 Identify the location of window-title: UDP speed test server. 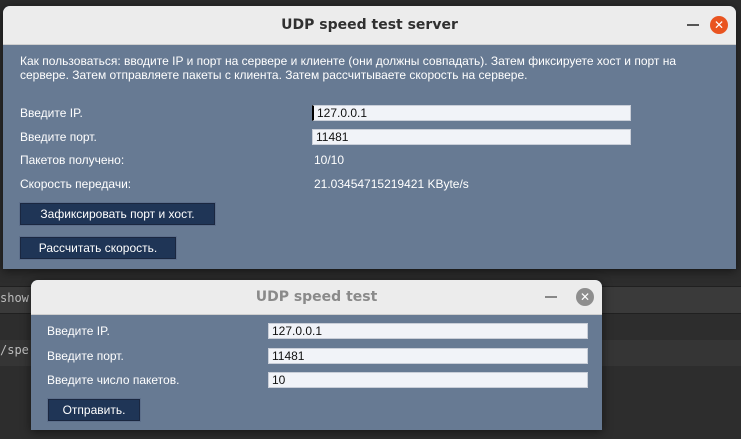
(369, 25).